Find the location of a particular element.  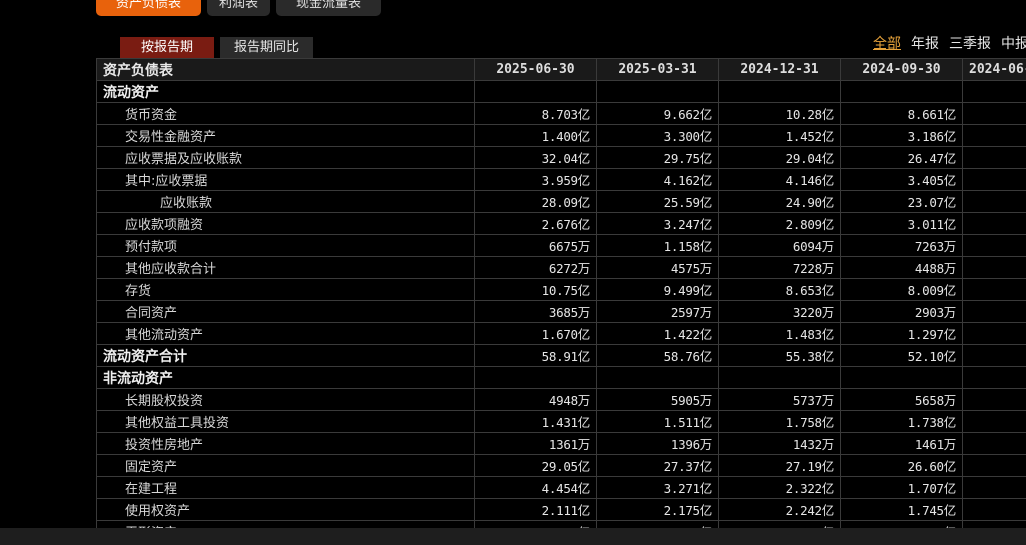

filter-interim: 中报 is located at coordinates (1013, 43).